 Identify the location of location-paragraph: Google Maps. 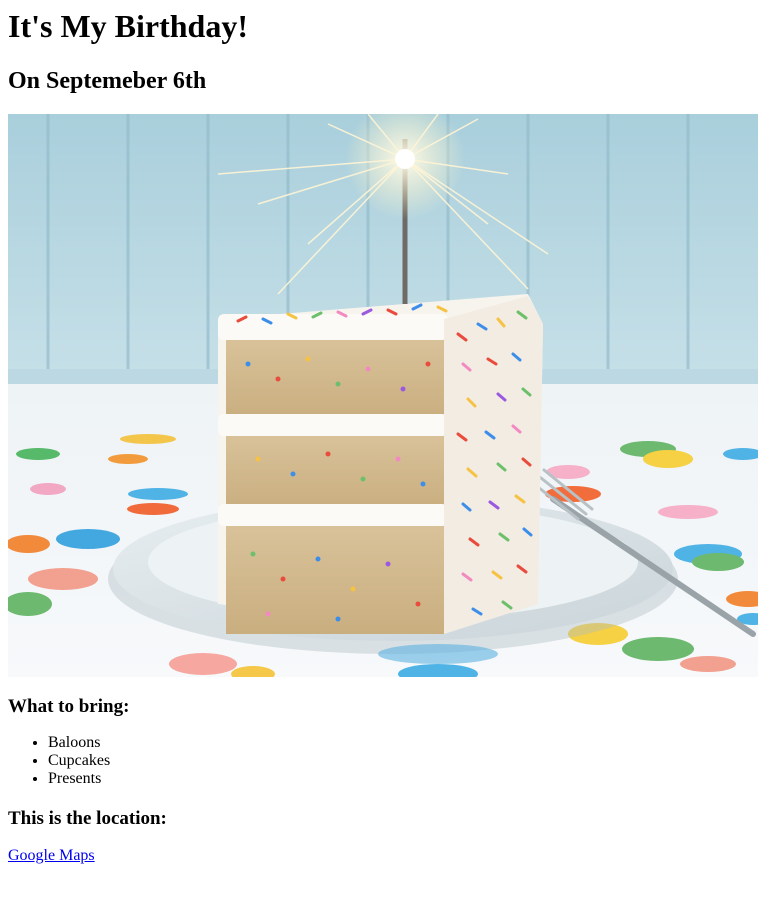
(391, 856).